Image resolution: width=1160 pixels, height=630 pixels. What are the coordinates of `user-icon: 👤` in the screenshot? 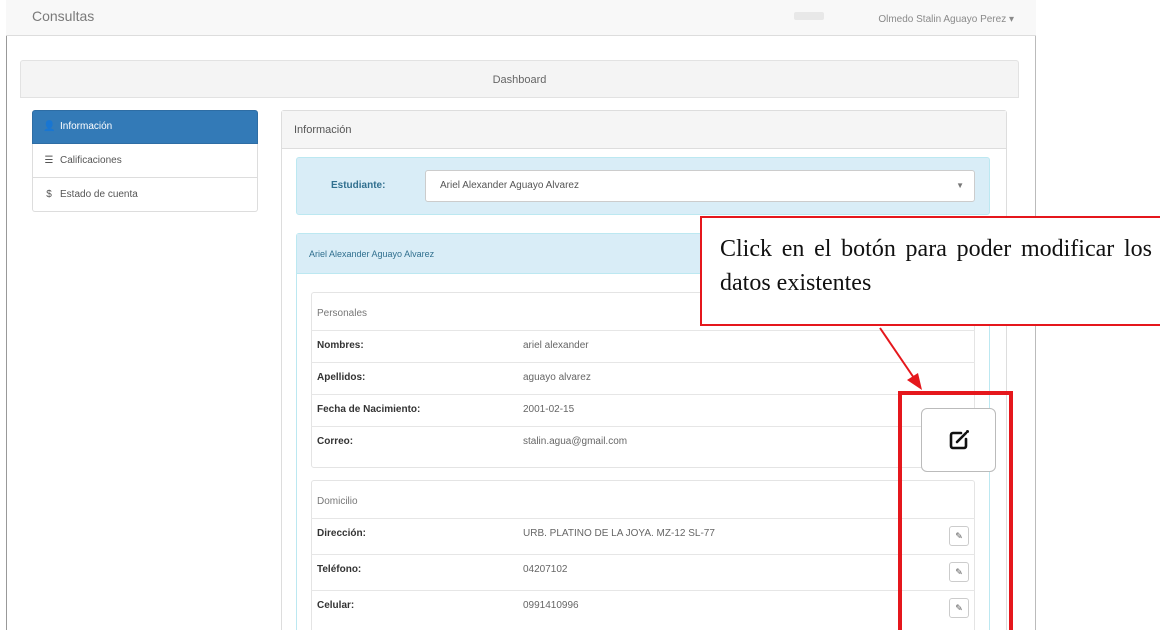 It's located at (49, 126).